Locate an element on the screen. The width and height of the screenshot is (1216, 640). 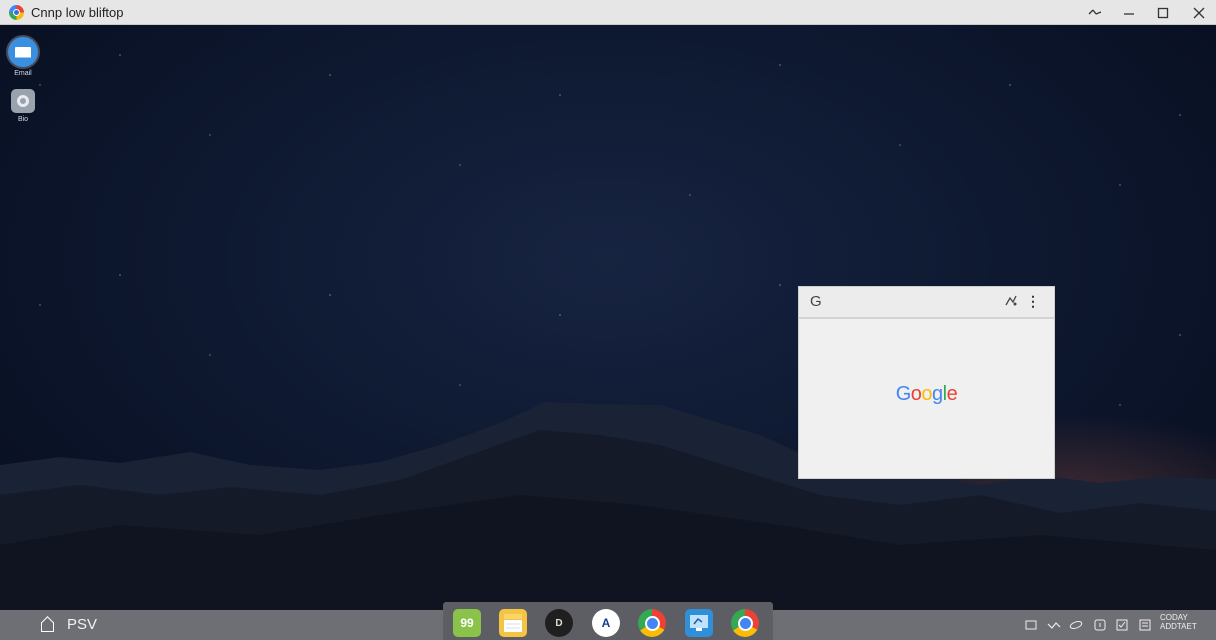
google-g-icon: G is located at coordinates (816, 301).